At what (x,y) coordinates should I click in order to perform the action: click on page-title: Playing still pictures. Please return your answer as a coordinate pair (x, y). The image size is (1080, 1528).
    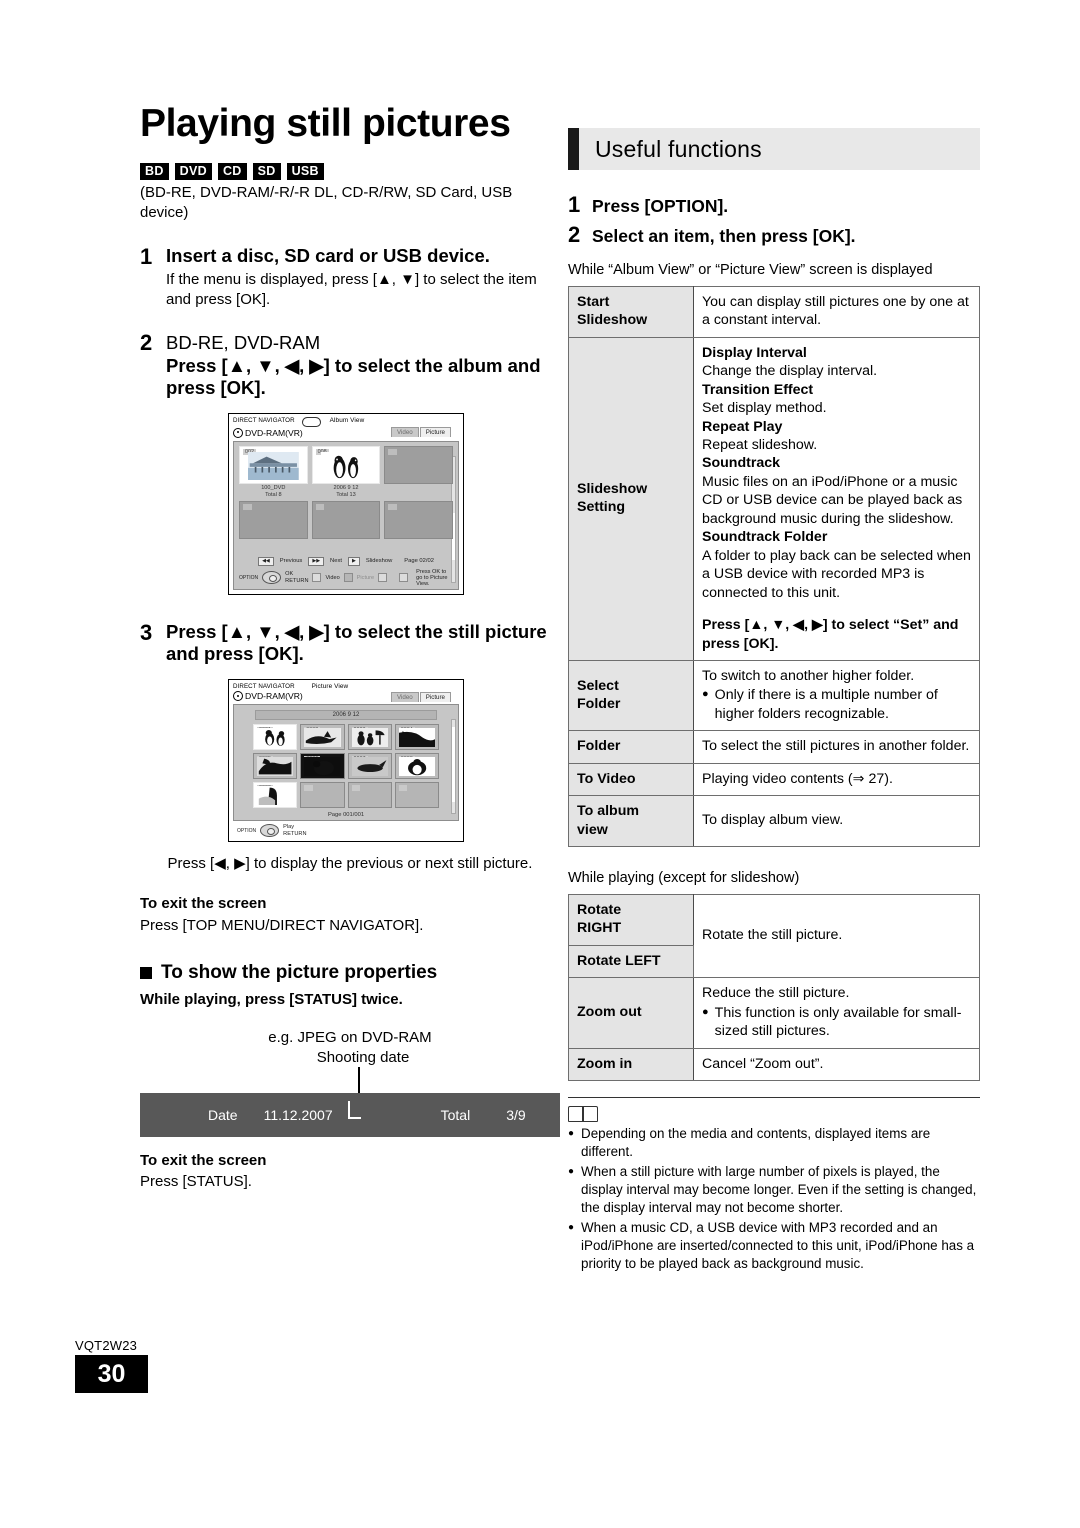
    Looking at the image, I should click on (325, 123).